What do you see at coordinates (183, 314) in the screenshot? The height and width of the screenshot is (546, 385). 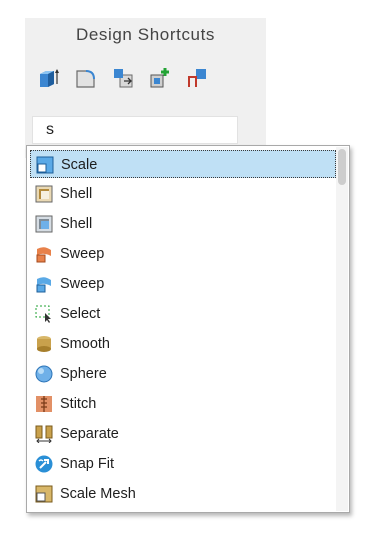 I see `suggestion-item: Select` at bounding box center [183, 314].